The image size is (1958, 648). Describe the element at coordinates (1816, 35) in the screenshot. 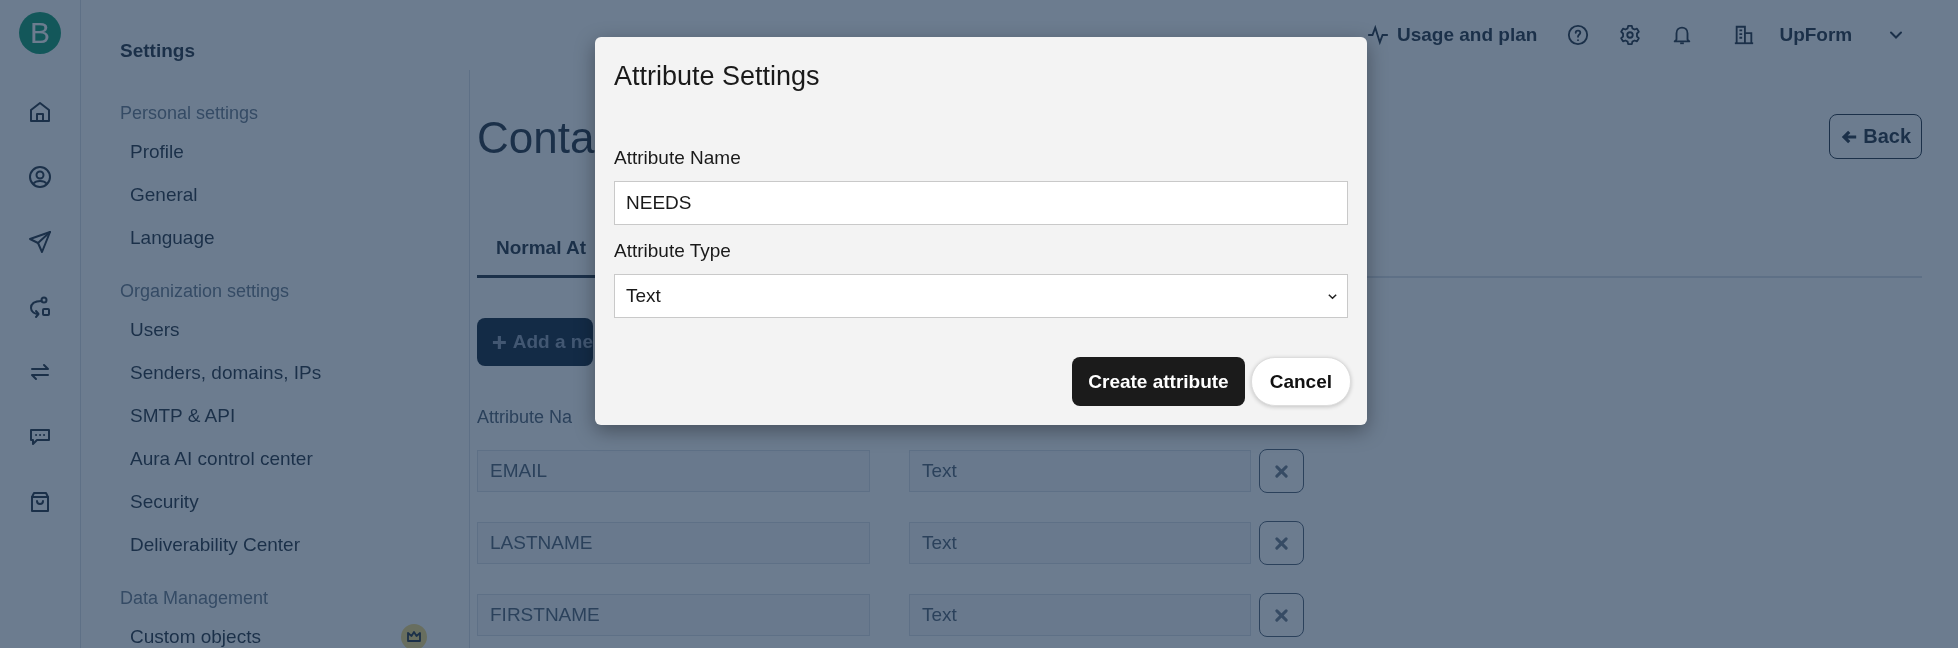

I see `organization-name: UpForm` at that location.